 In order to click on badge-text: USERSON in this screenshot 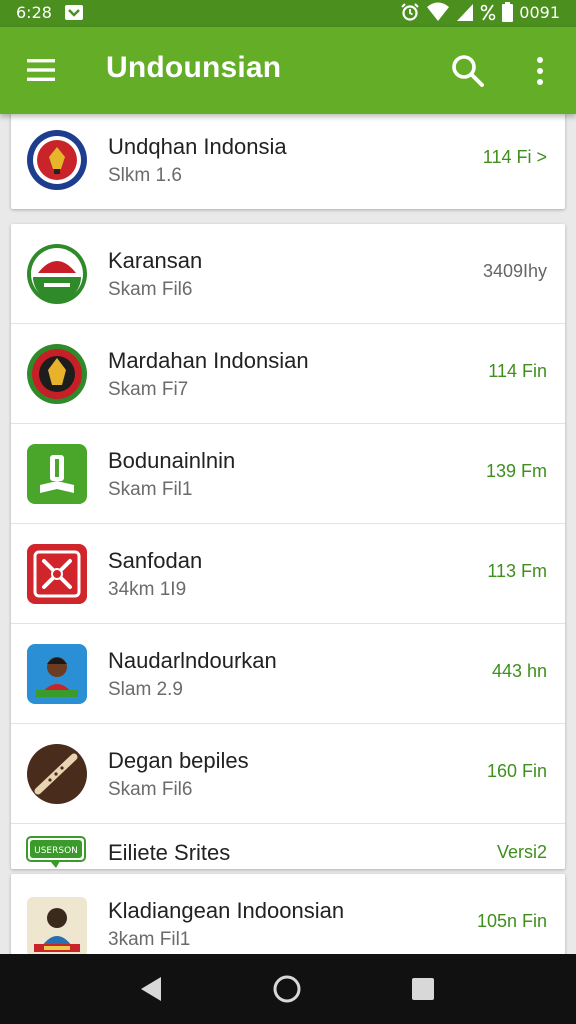, I will do `click(56, 851)`.